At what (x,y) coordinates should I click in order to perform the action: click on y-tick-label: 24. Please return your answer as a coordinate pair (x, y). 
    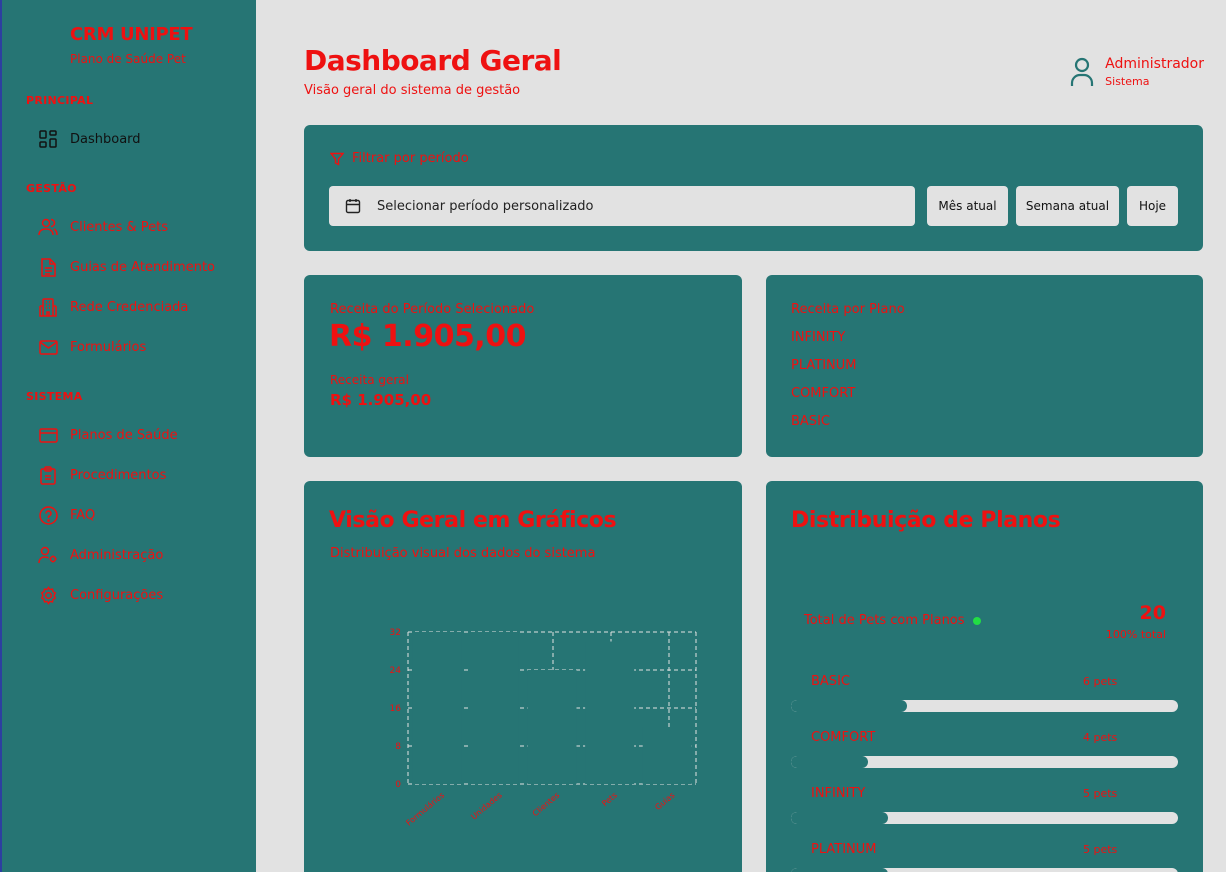
    Looking at the image, I should click on (396, 671).